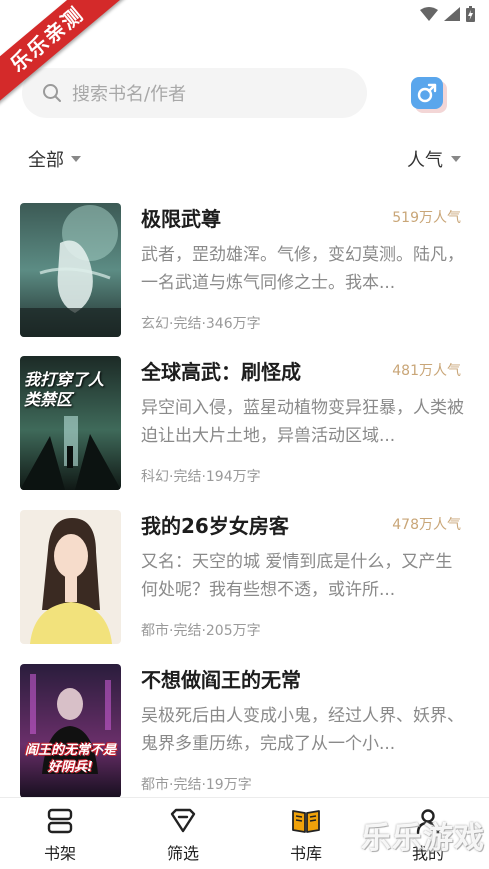  Describe the element at coordinates (221, 680) in the screenshot. I see `book-title: 不想做阎王的无常` at that location.